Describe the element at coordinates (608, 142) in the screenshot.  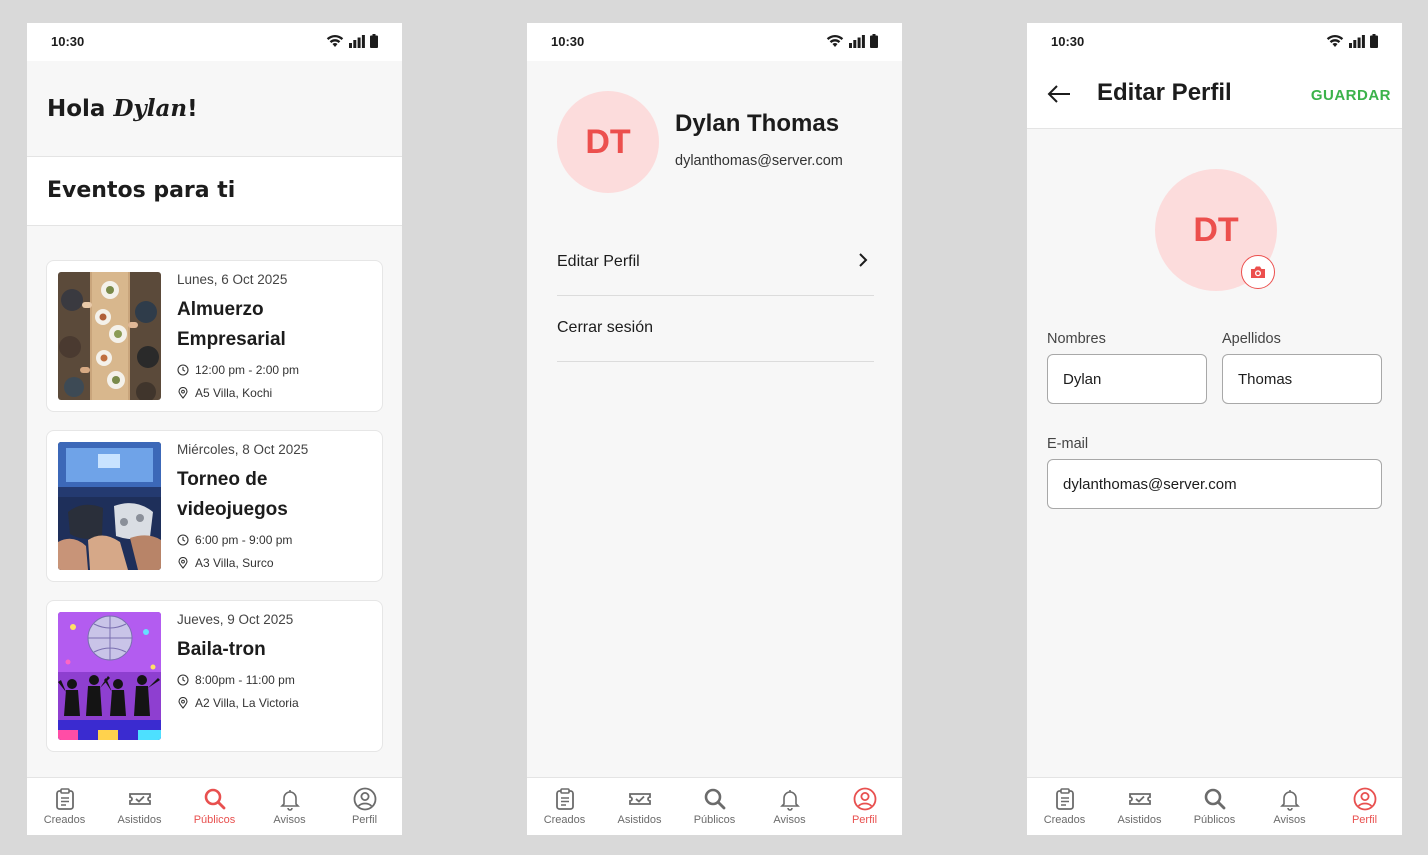
I see `avatar: DT` at that location.